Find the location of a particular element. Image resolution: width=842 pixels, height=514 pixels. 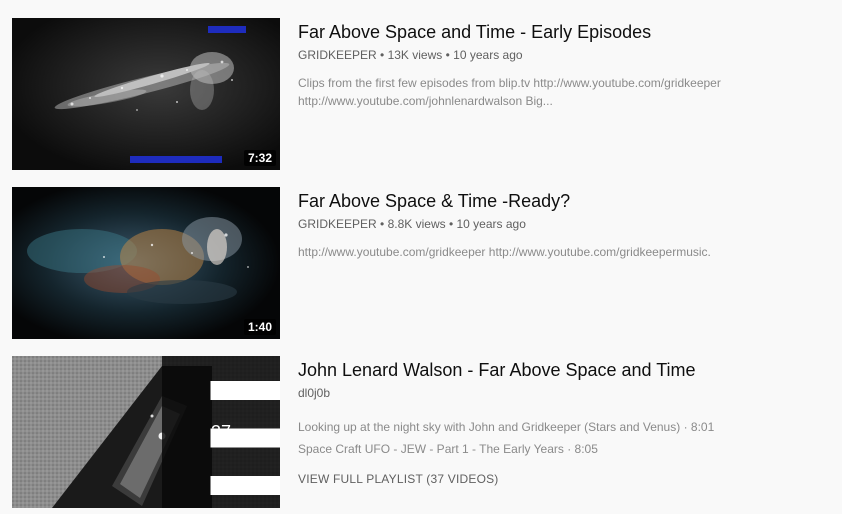

video-duration: 7:32 is located at coordinates (259, 158).